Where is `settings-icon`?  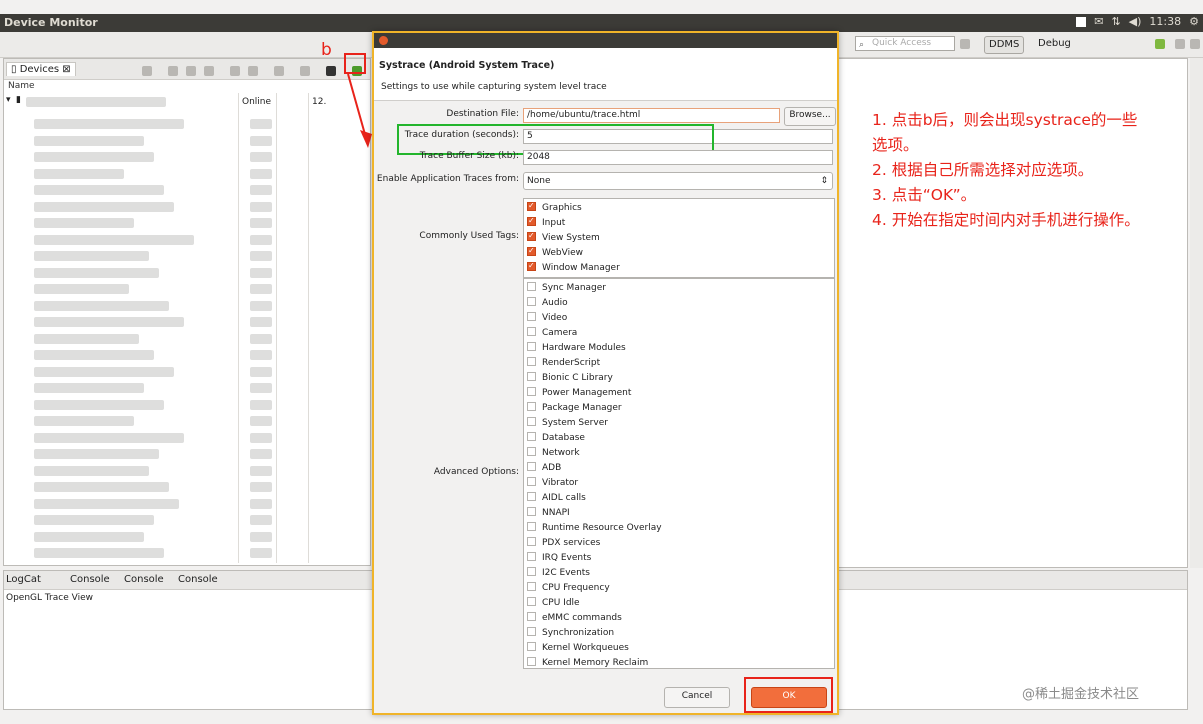 settings-icon is located at coordinates (1195, 44).